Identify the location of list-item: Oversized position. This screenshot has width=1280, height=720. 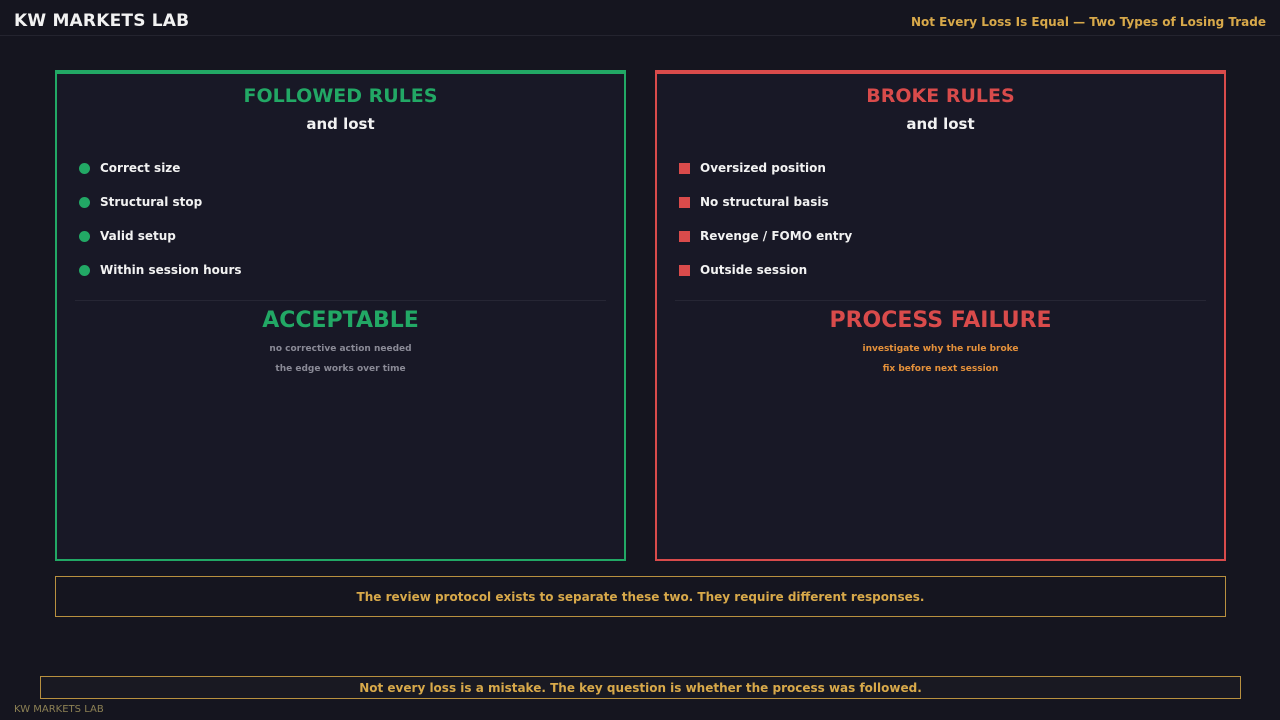
(752, 168).